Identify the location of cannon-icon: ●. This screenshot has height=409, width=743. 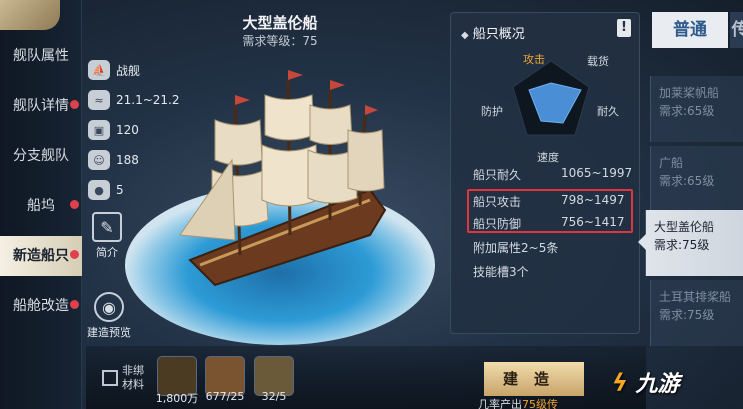
(99, 190).